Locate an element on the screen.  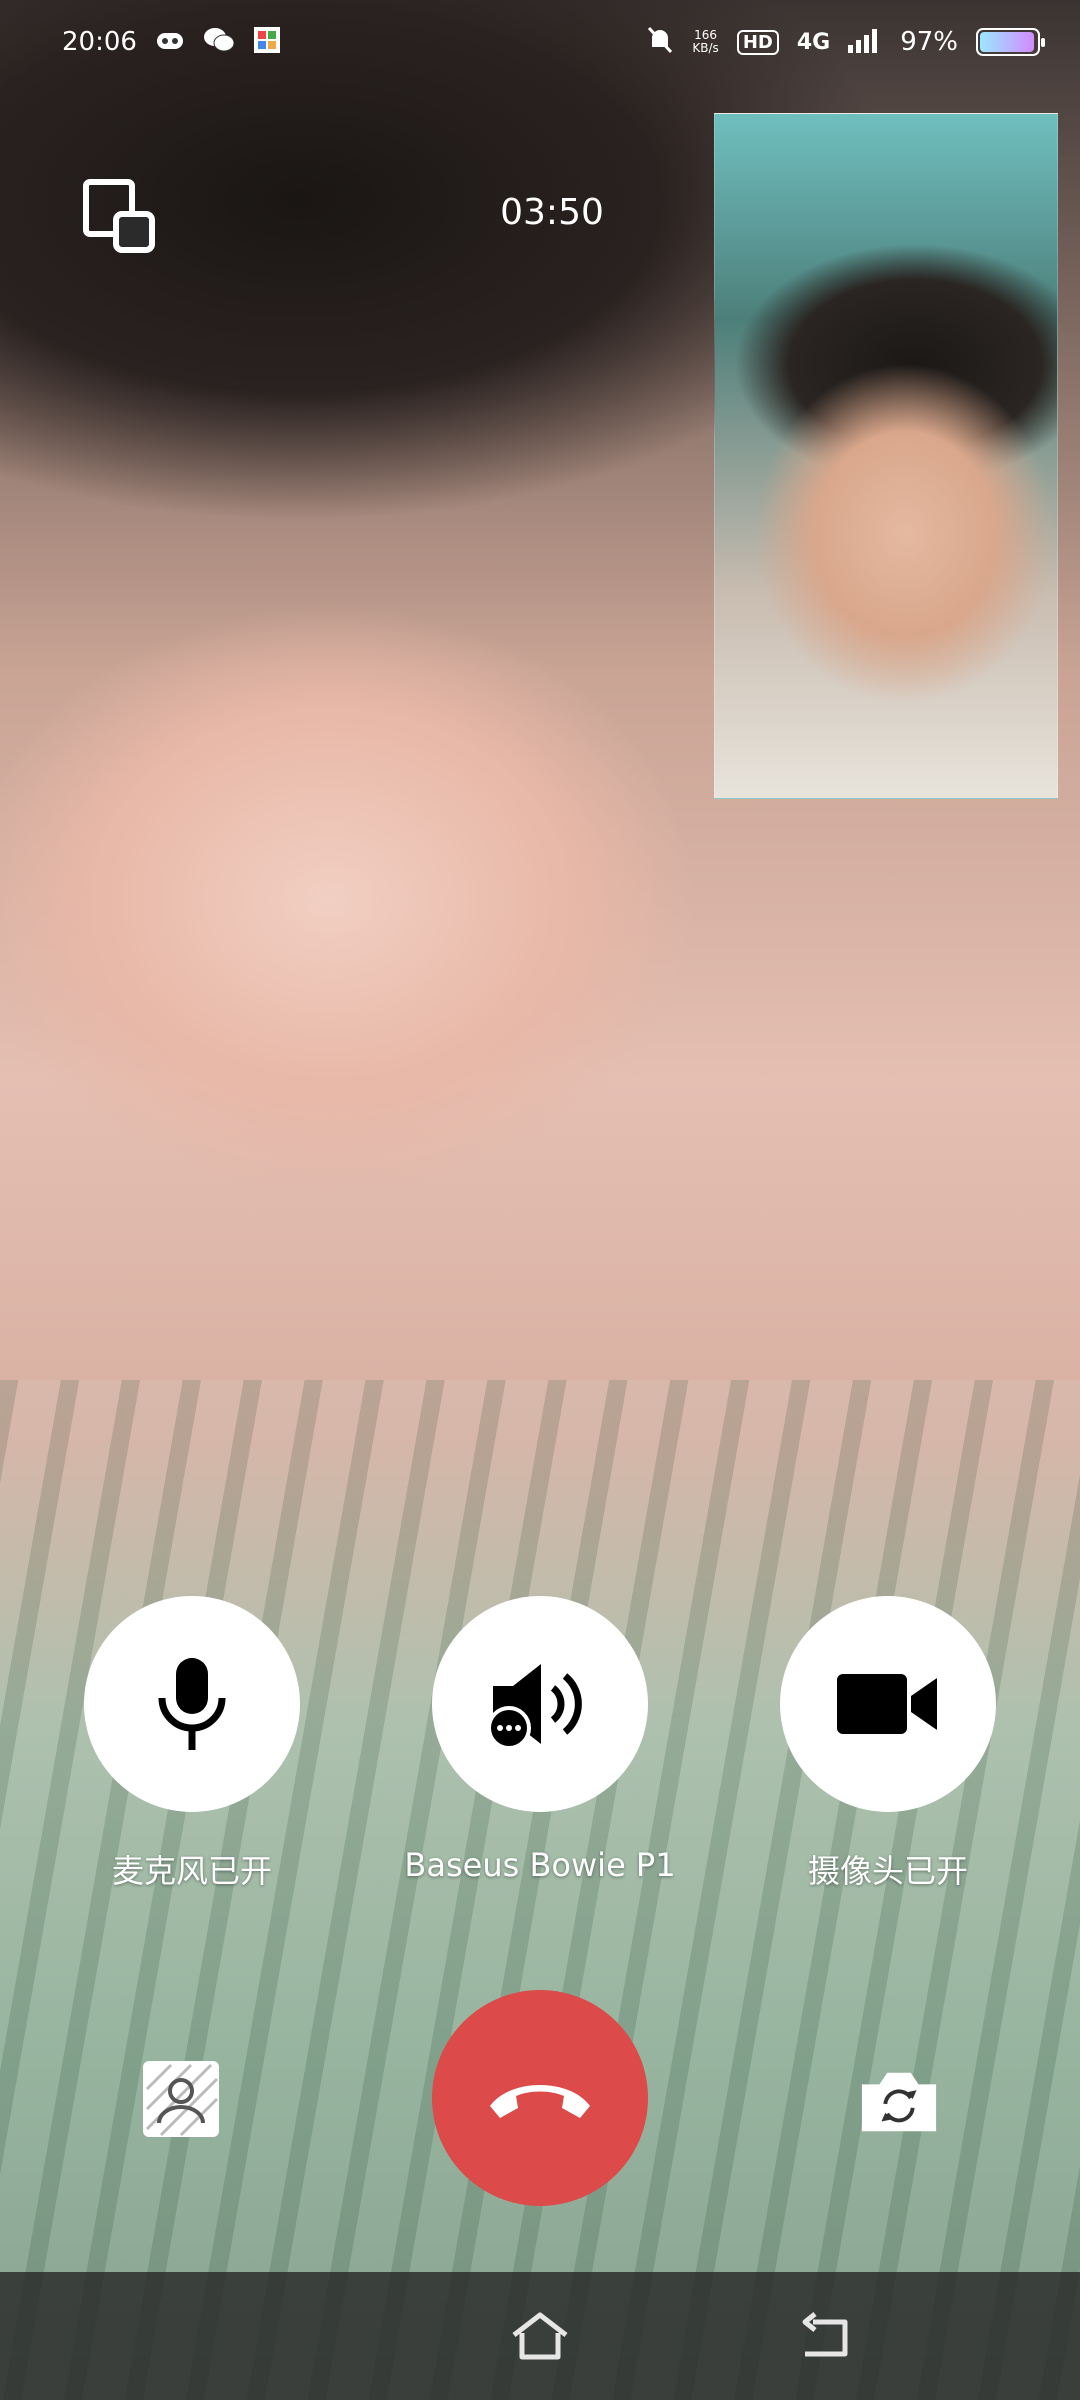
back-button is located at coordinates (825, 2337).